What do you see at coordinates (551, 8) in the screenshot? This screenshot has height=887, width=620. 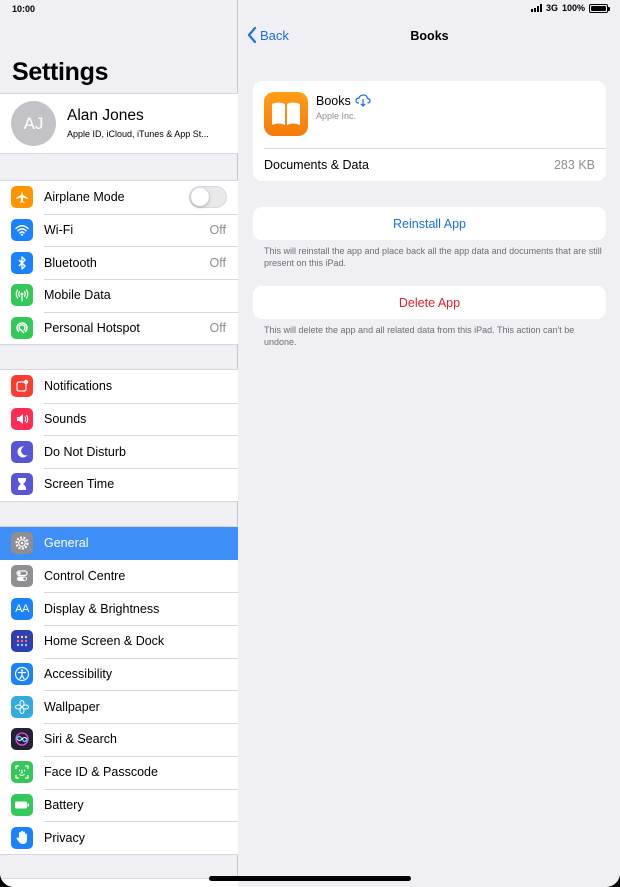 I see `network-type: 3G` at bounding box center [551, 8].